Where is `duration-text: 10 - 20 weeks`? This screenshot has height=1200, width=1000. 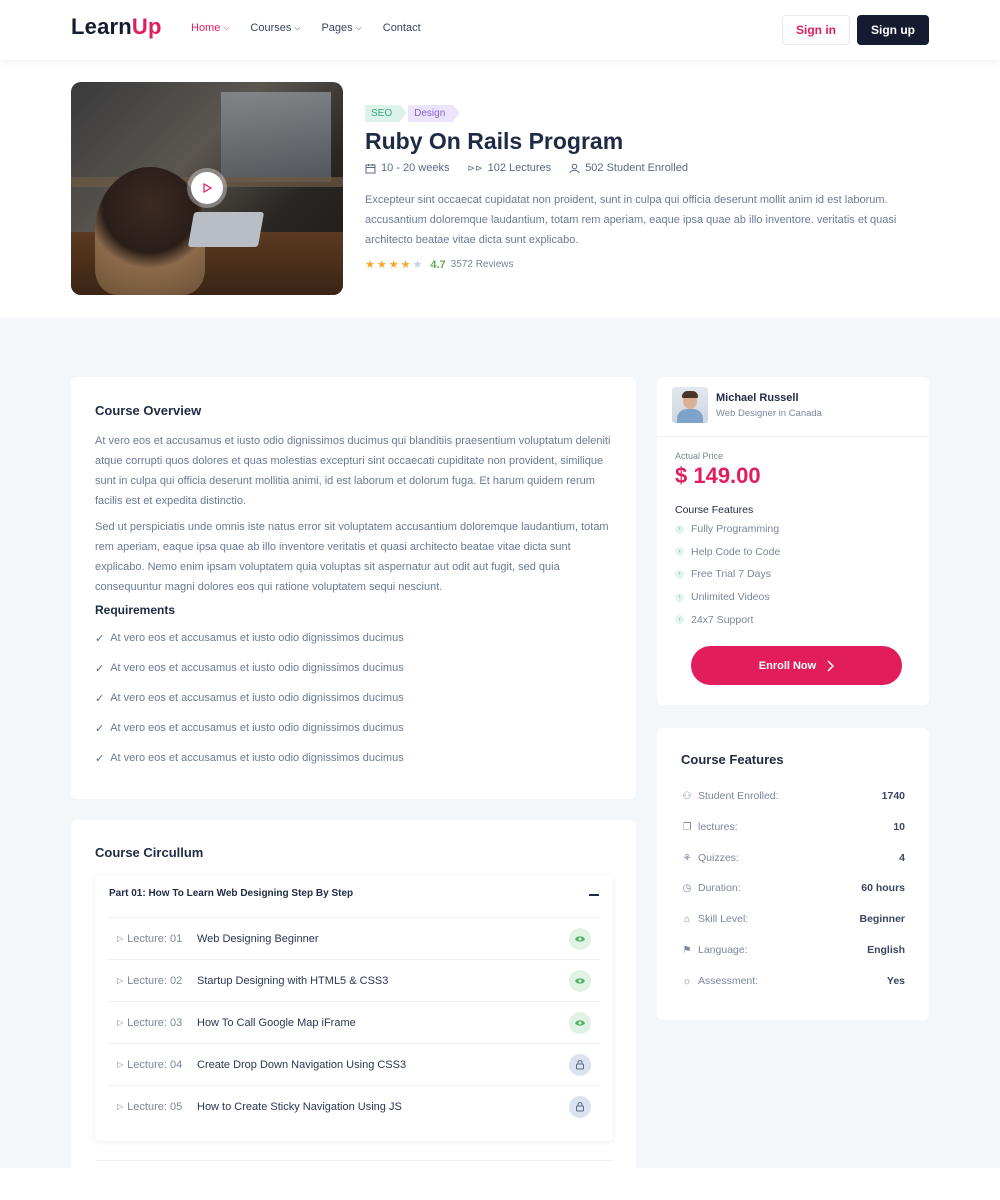
duration-text: 10 - 20 weeks is located at coordinates (415, 168).